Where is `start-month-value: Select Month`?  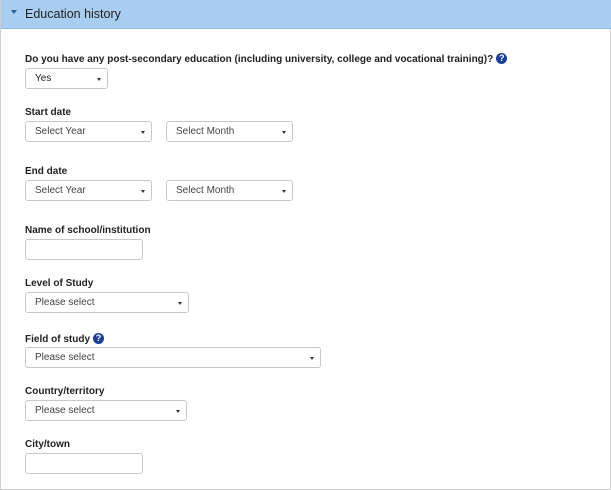
start-month-value: Select Month is located at coordinates (205, 131).